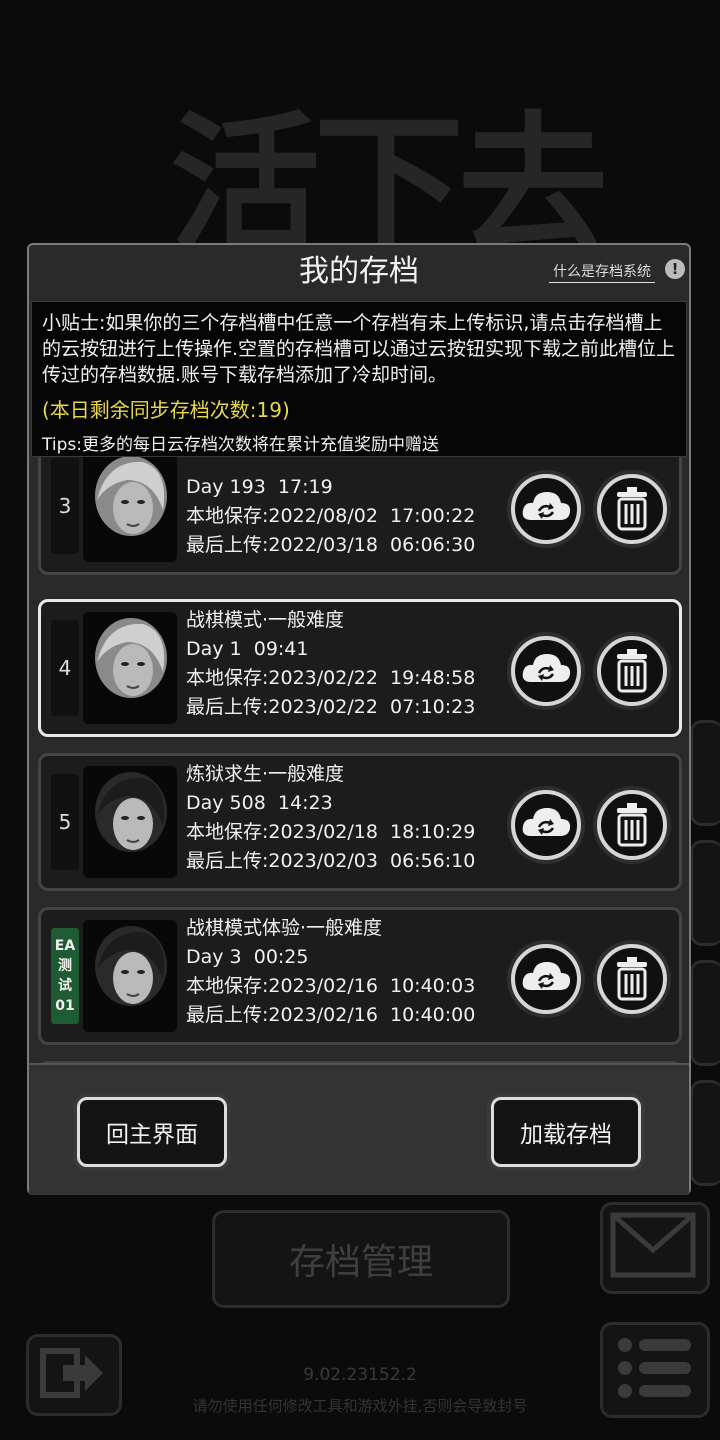 This screenshot has height=1440, width=720. I want to click on slot-day: Day 193 17:19, so click(259, 487).